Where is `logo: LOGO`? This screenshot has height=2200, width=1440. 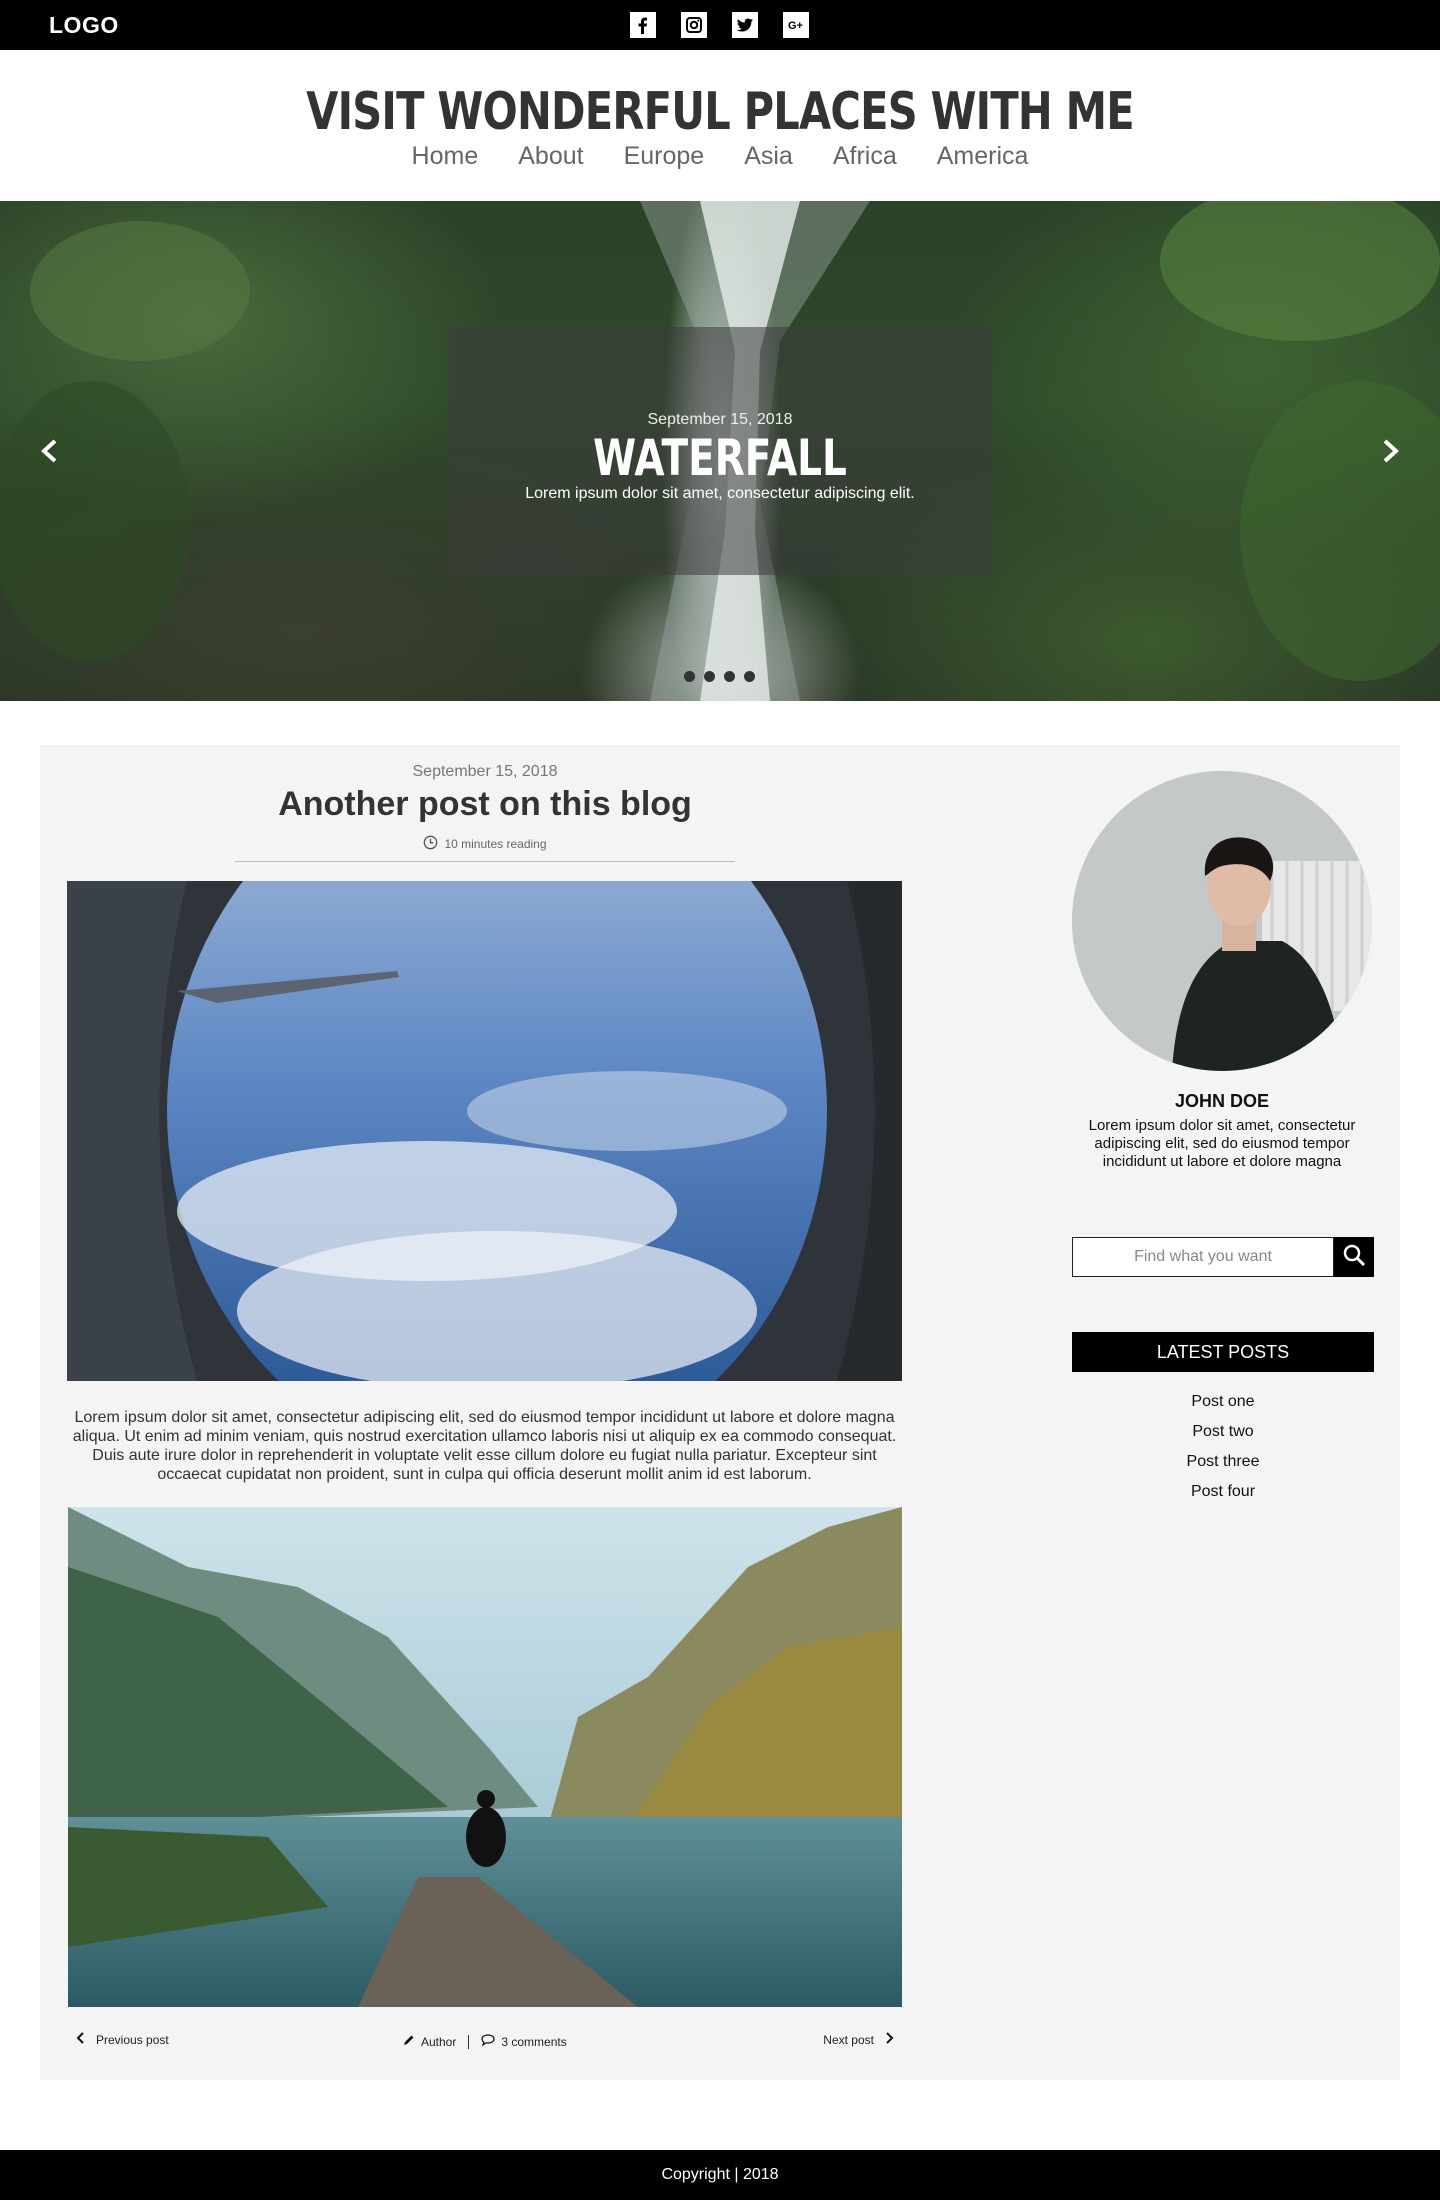
logo: LOGO is located at coordinates (84, 25).